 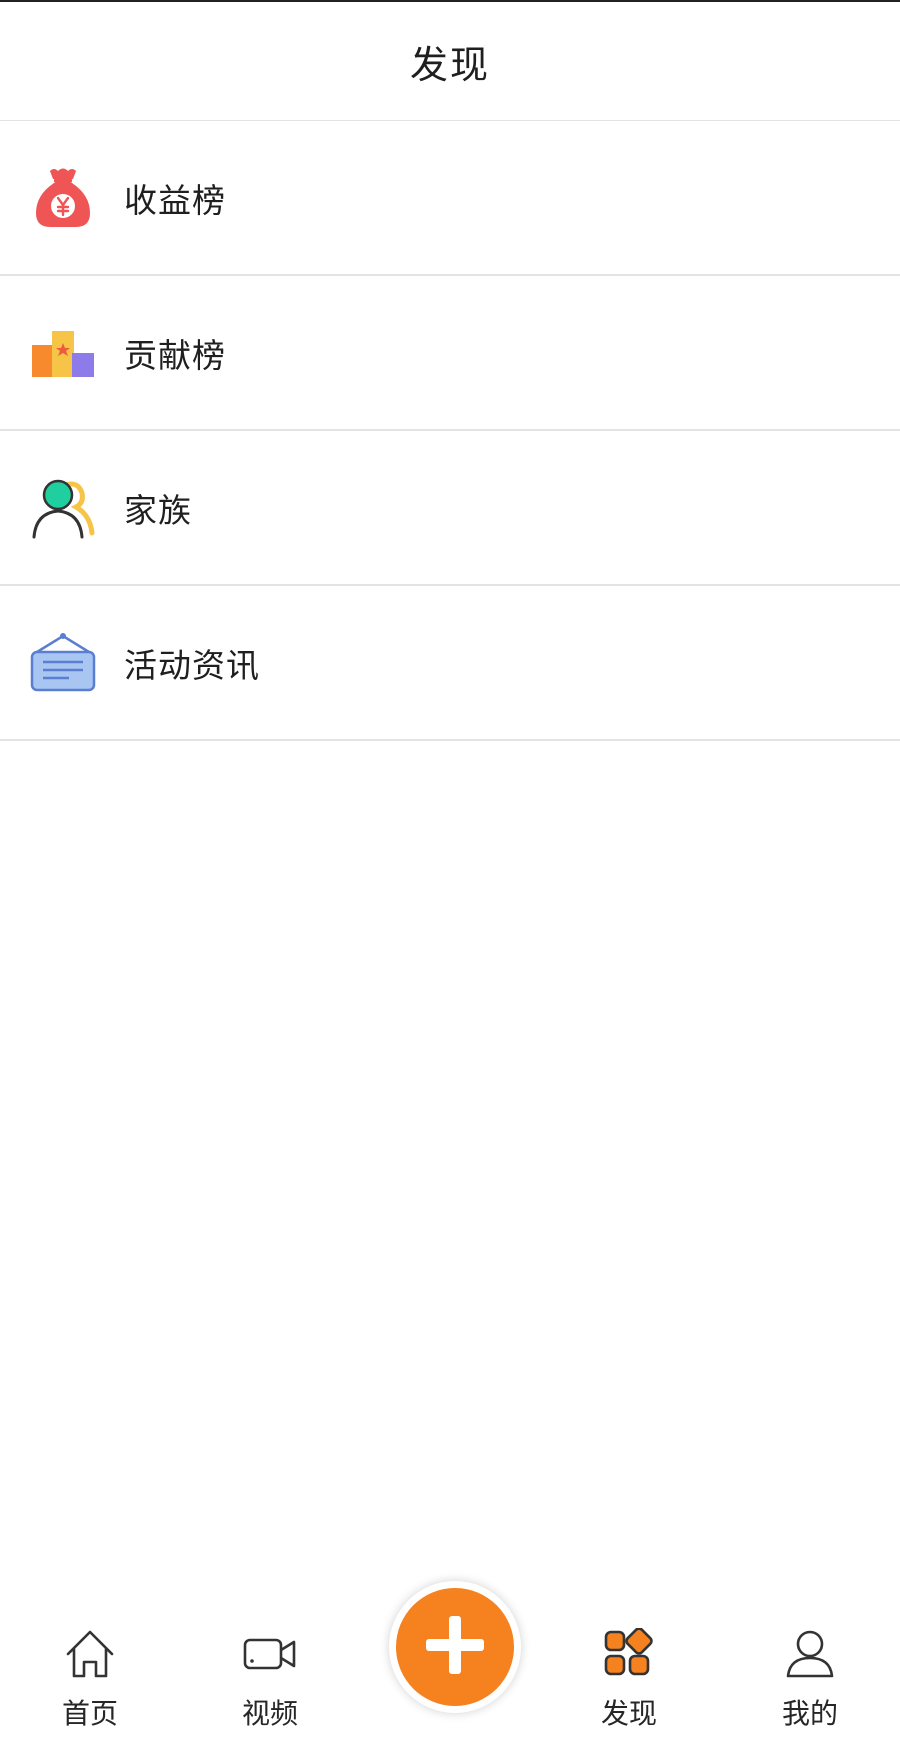 What do you see at coordinates (63, 198) in the screenshot?
I see `money-bag-icon` at bounding box center [63, 198].